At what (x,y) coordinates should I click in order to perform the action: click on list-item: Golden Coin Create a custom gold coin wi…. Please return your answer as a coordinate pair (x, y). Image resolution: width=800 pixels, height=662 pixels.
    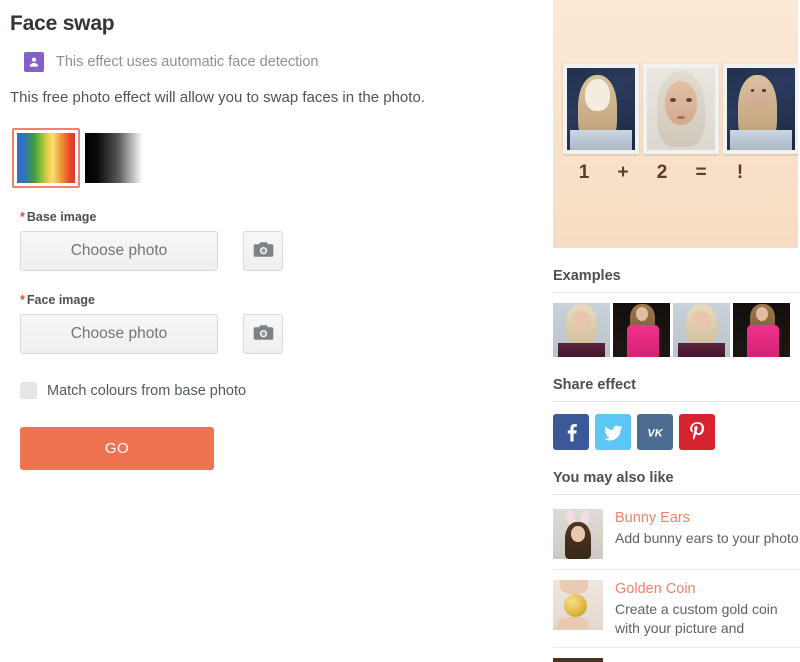
    Looking at the image, I should click on (676, 609).